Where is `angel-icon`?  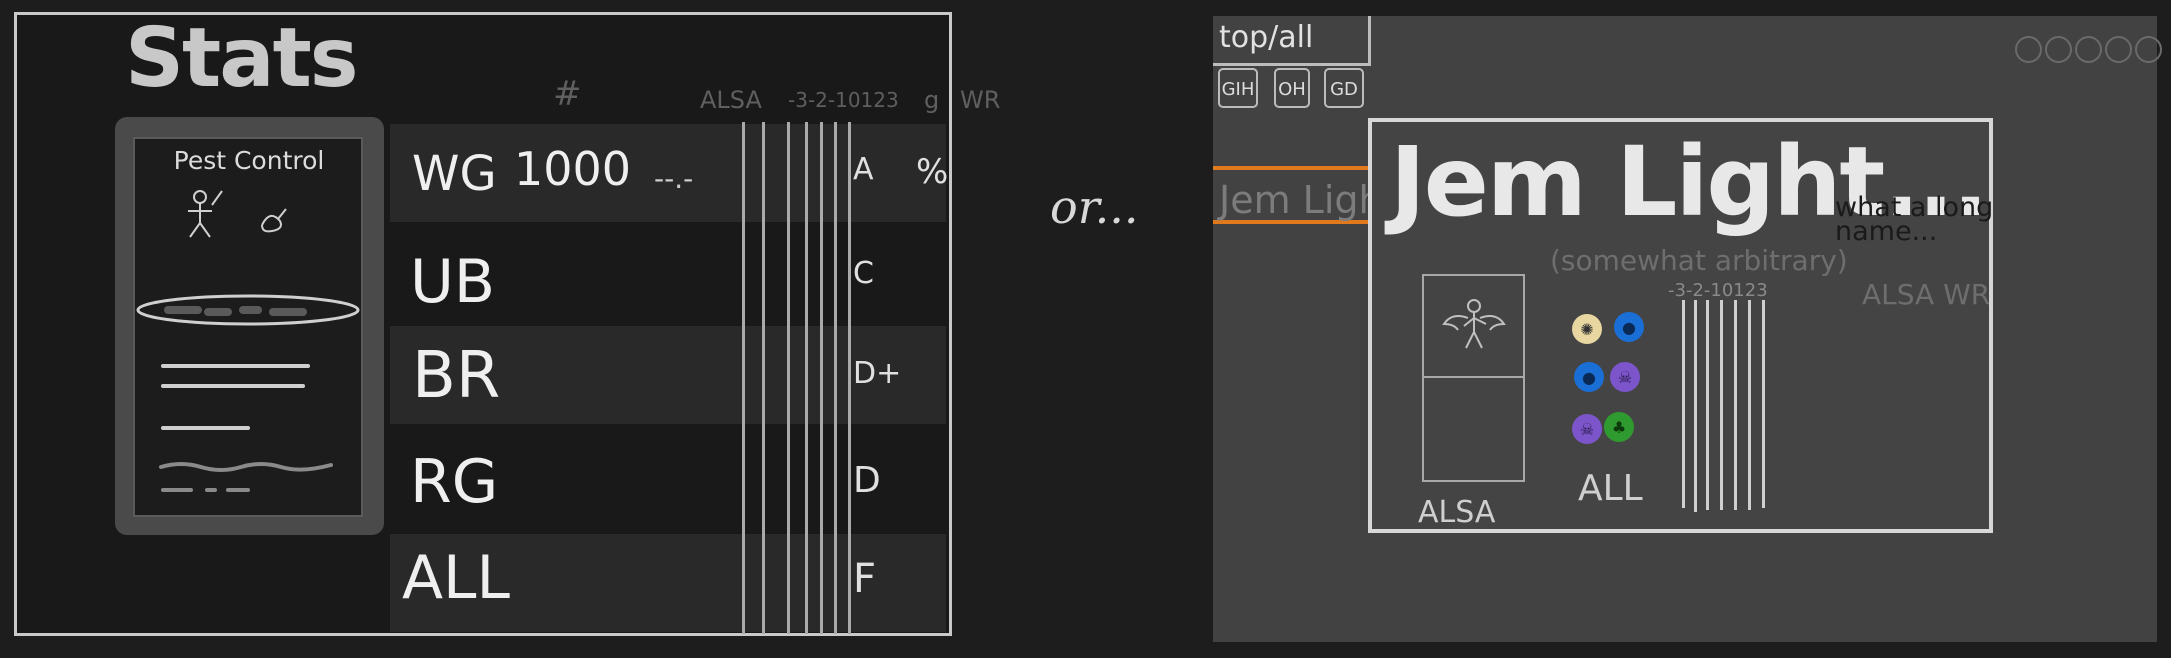 angel-icon is located at coordinates (1474, 324).